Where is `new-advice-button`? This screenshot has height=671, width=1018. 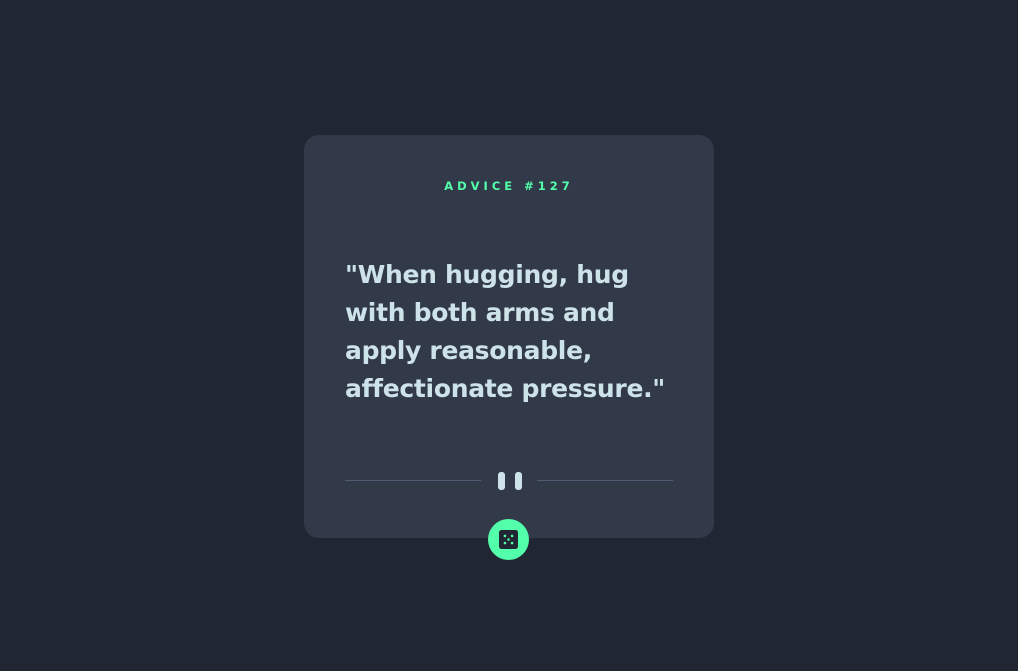 new-advice-button is located at coordinates (508, 539).